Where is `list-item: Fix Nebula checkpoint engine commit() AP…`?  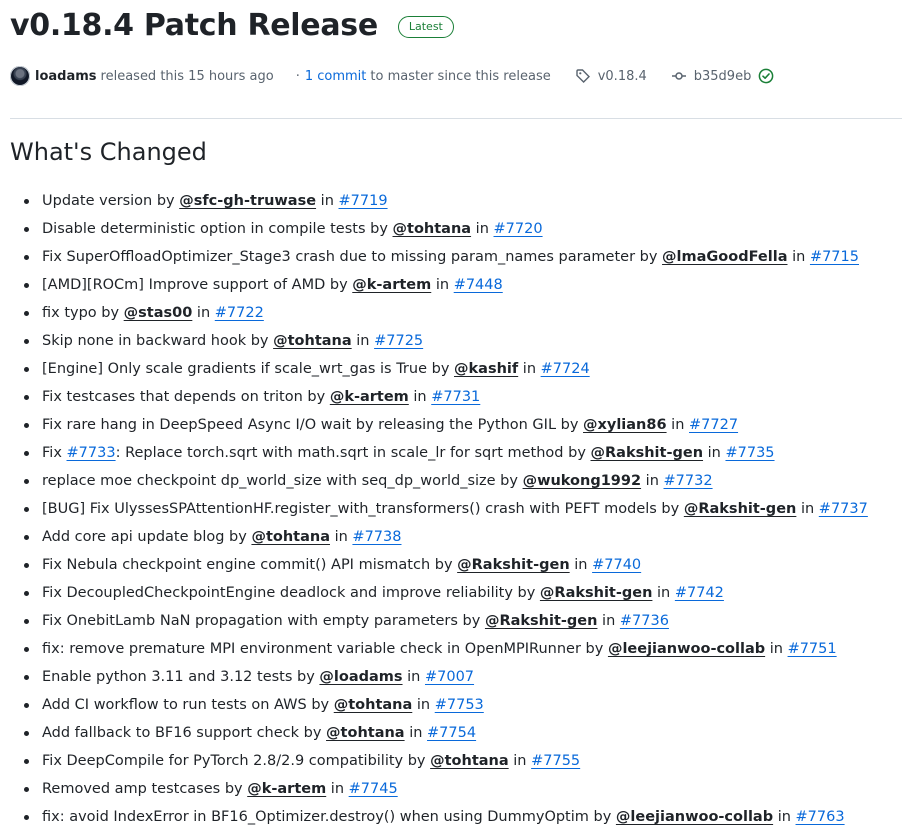 list-item: Fix Nebula checkpoint engine commit() AP… is located at coordinates (434, 565).